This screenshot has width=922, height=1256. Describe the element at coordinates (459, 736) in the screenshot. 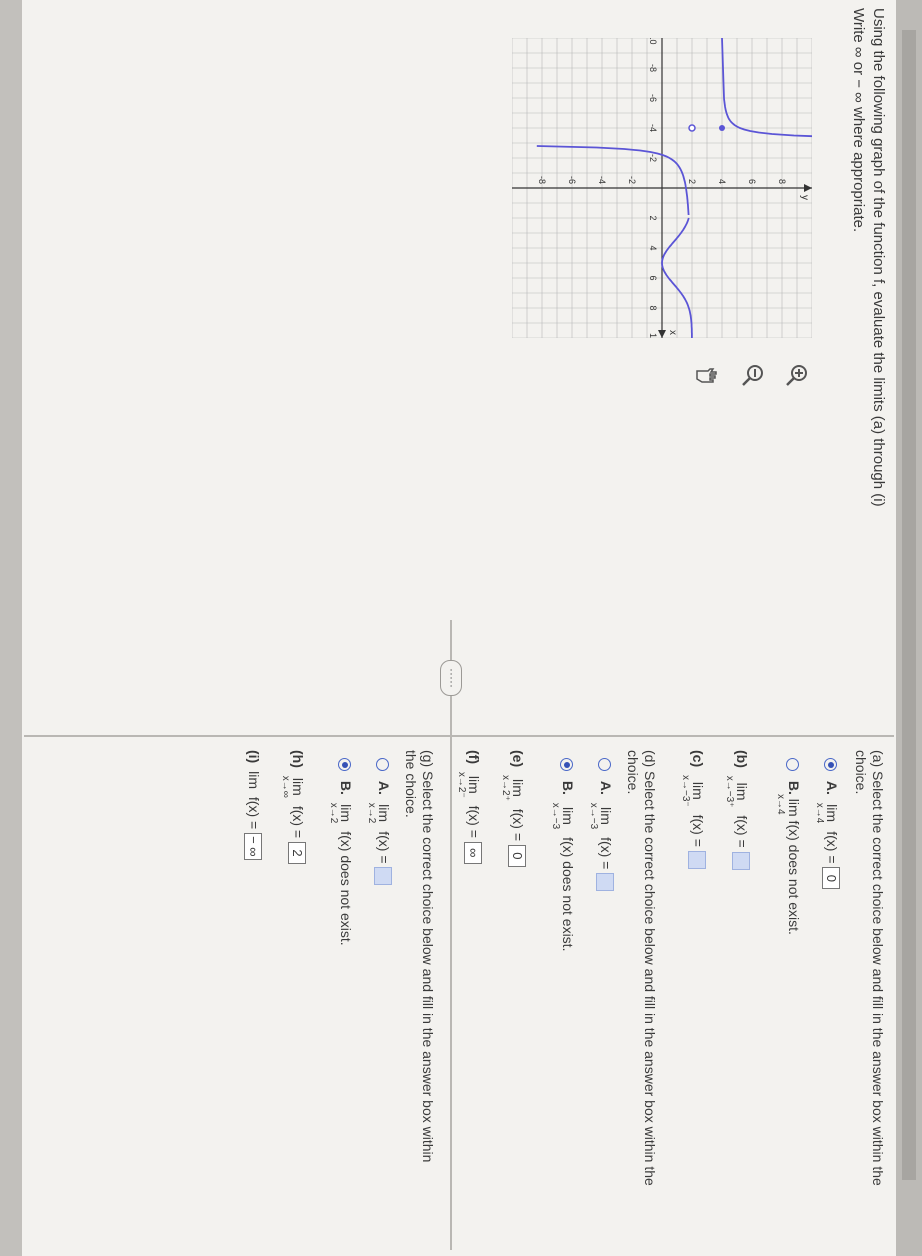

I see `vertical-divider` at that location.